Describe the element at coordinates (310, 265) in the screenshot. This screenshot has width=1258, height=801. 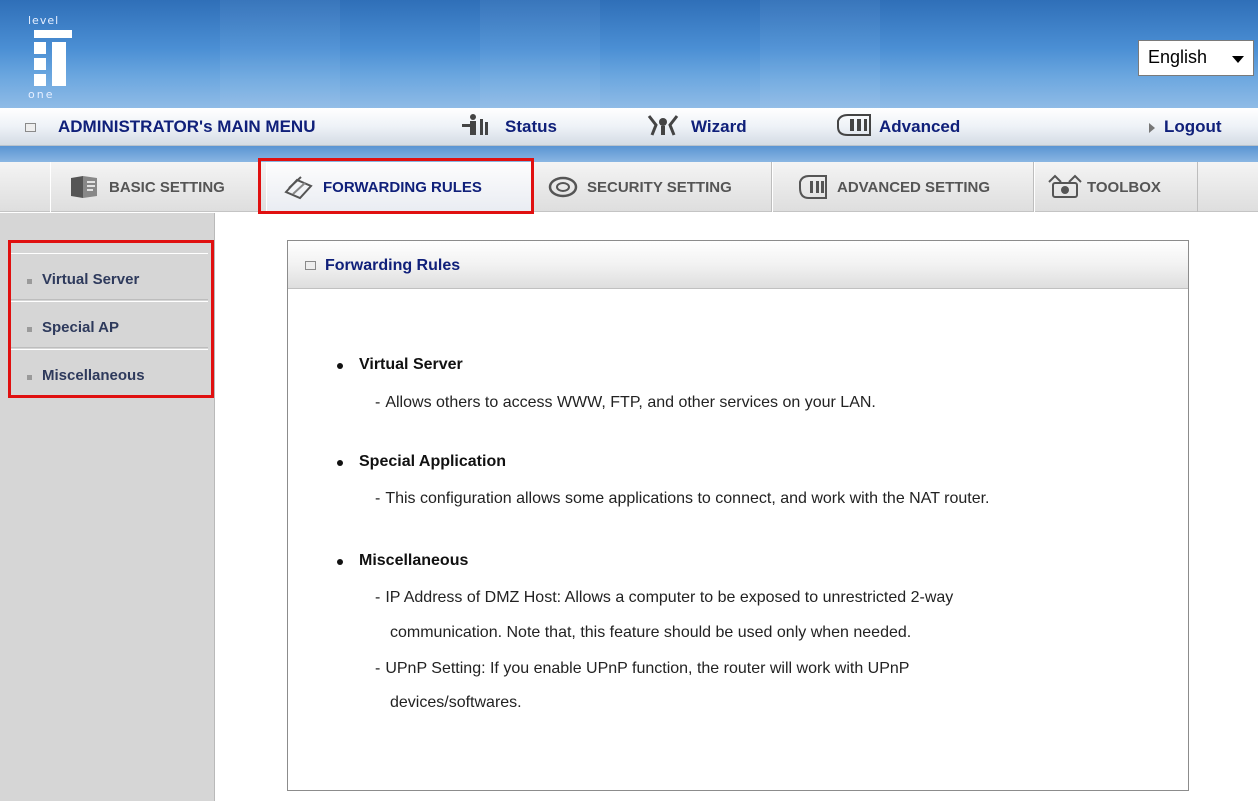
I see `panel-square-icon` at that location.